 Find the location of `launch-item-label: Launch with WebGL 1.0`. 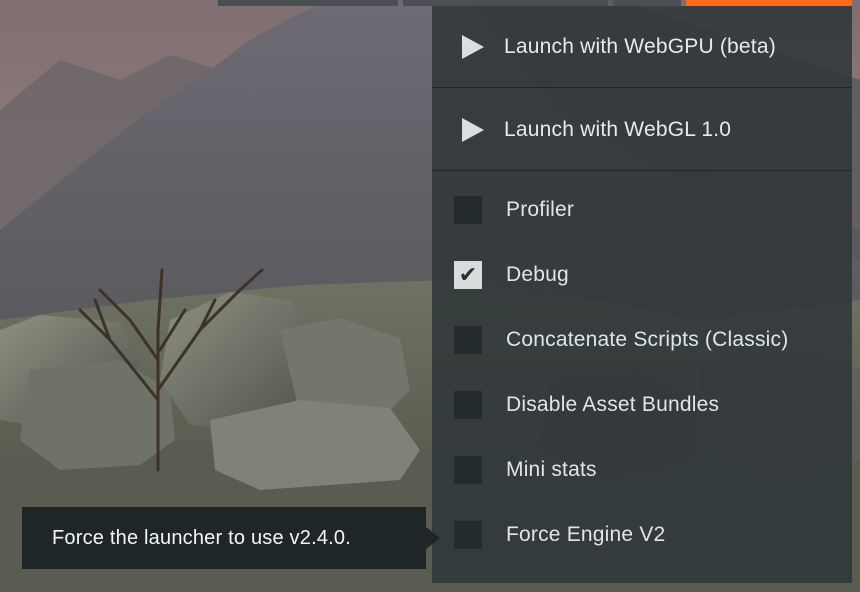

launch-item-label: Launch with WebGL 1.0 is located at coordinates (618, 129).